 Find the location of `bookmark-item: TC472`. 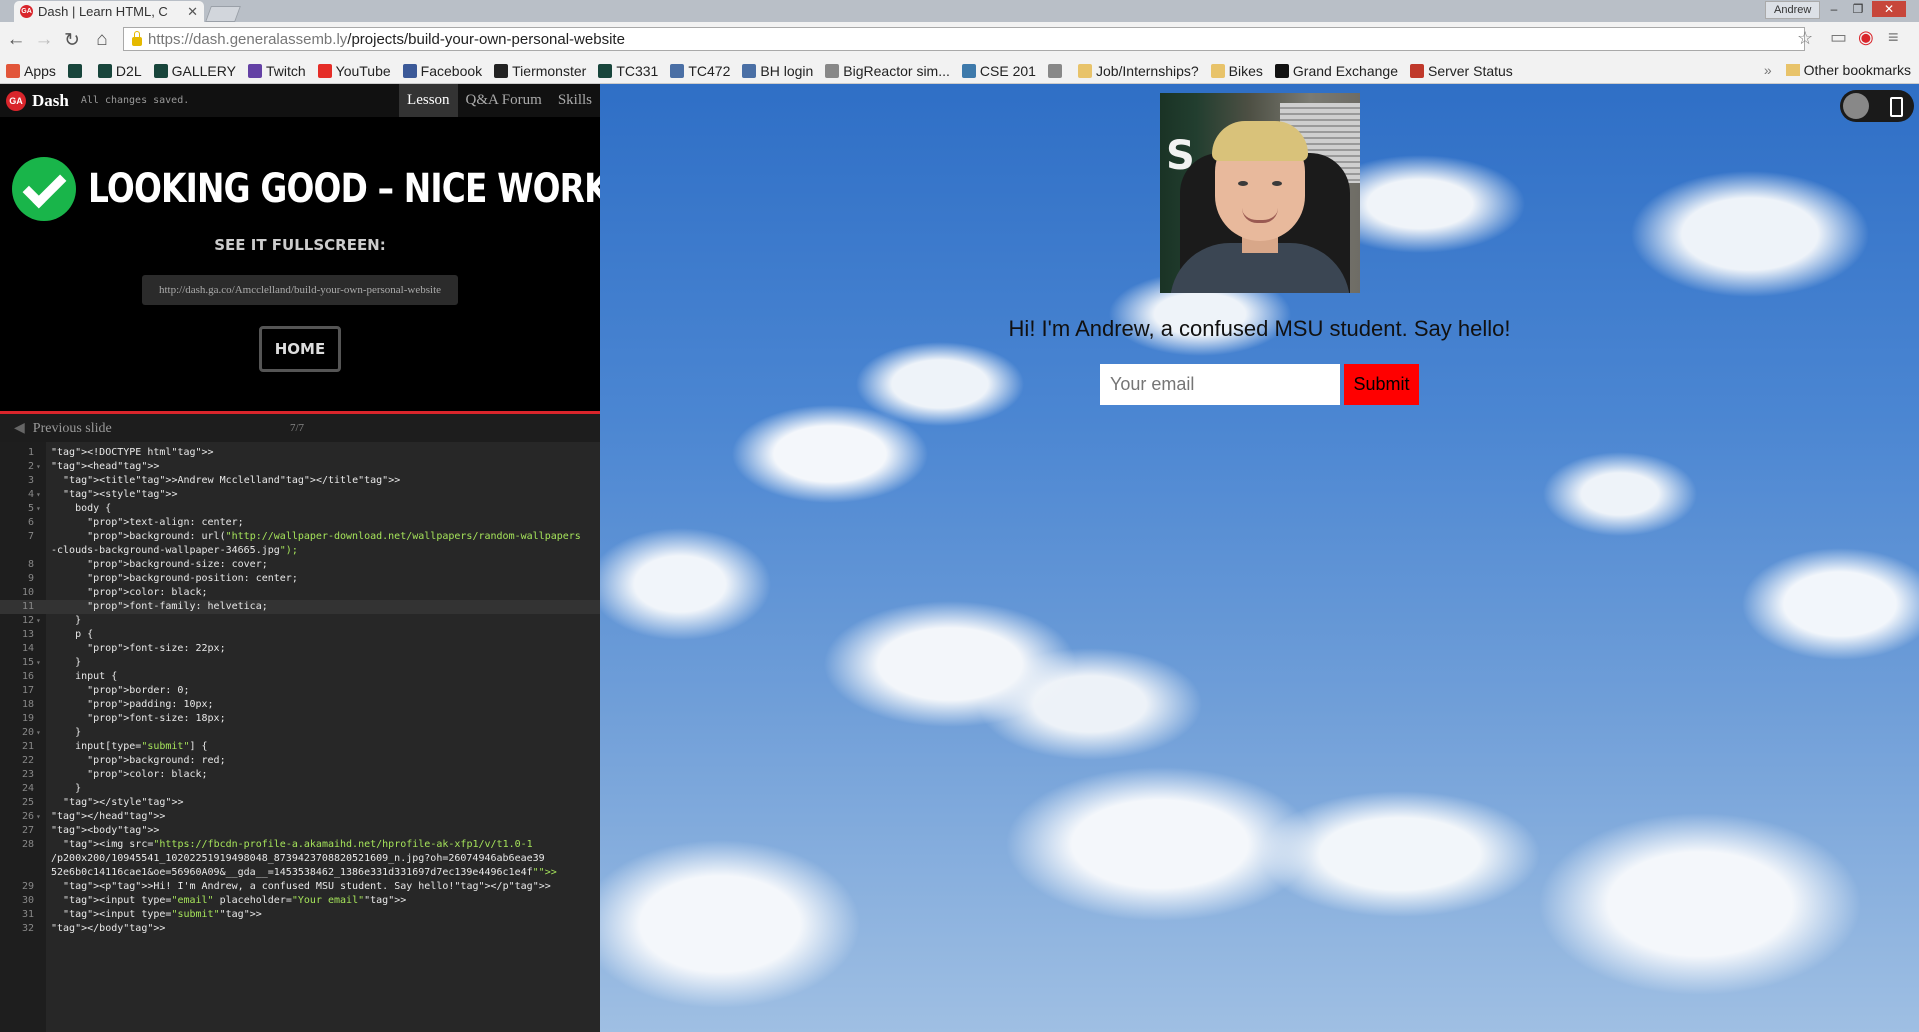

bookmark-item: TC472 is located at coordinates (700, 71).